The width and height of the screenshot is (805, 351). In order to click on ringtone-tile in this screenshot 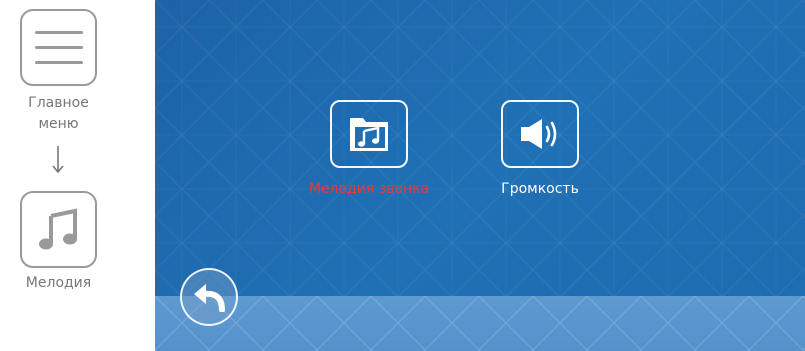, I will do `click(369, 134)`.